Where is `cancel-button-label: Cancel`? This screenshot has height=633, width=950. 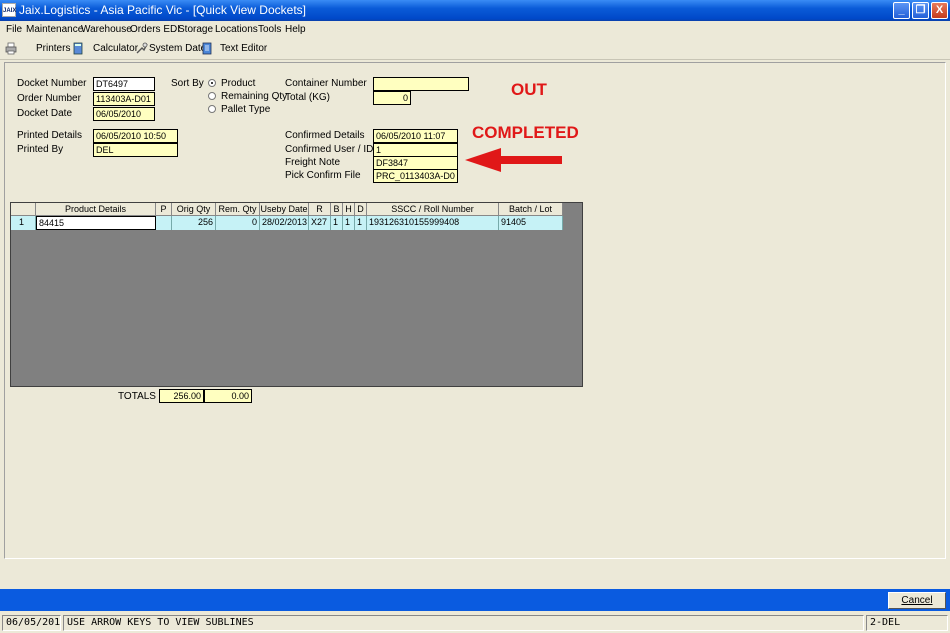
cancel-button-label: Cancel is located at coordinates (917, 600).